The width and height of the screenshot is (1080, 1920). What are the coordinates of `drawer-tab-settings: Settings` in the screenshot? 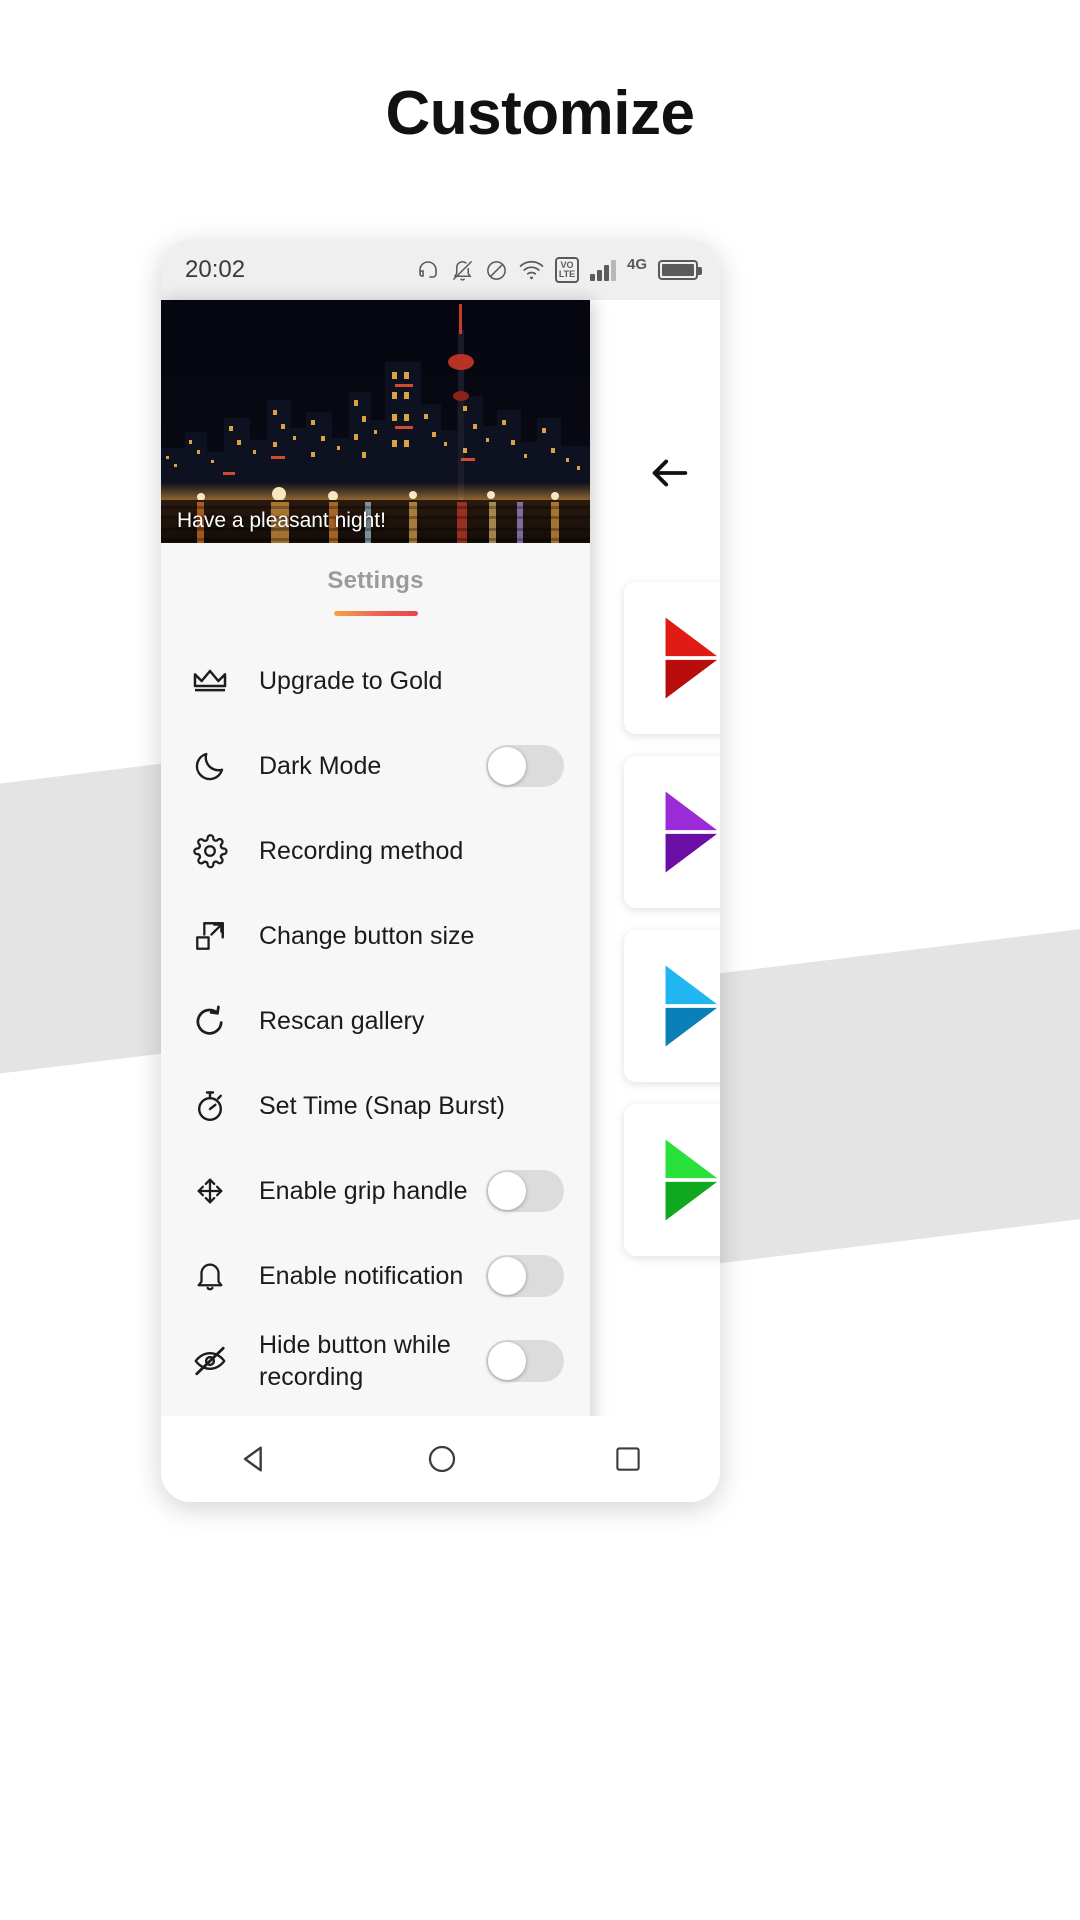 It's located at (375, 579).